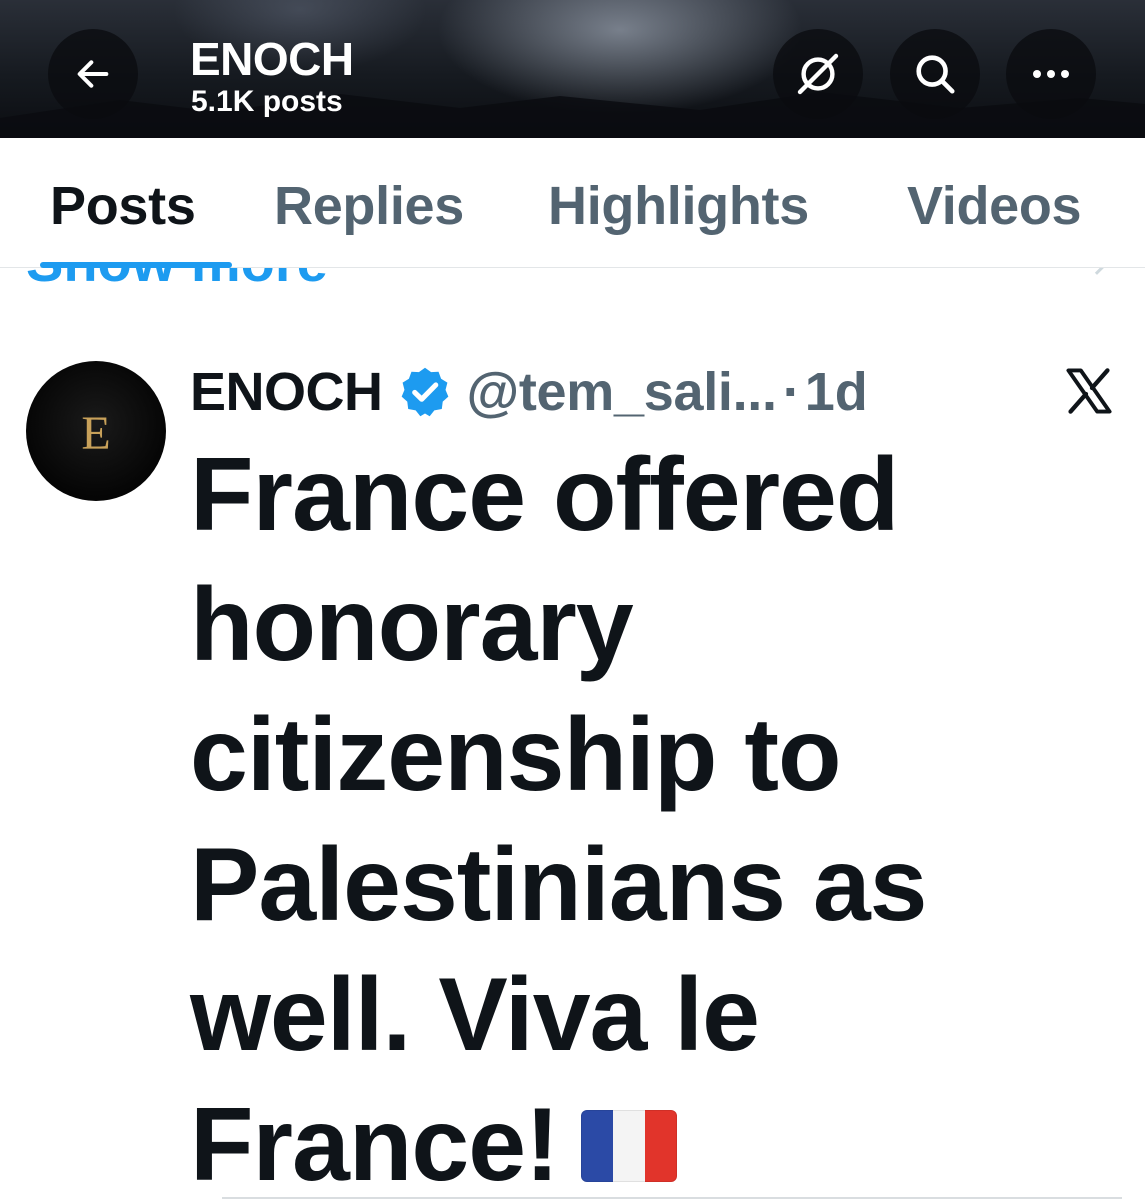  Describe the element at coordinates (424, 392) in the screenshot. I see `verified-badge-icon` at that location.